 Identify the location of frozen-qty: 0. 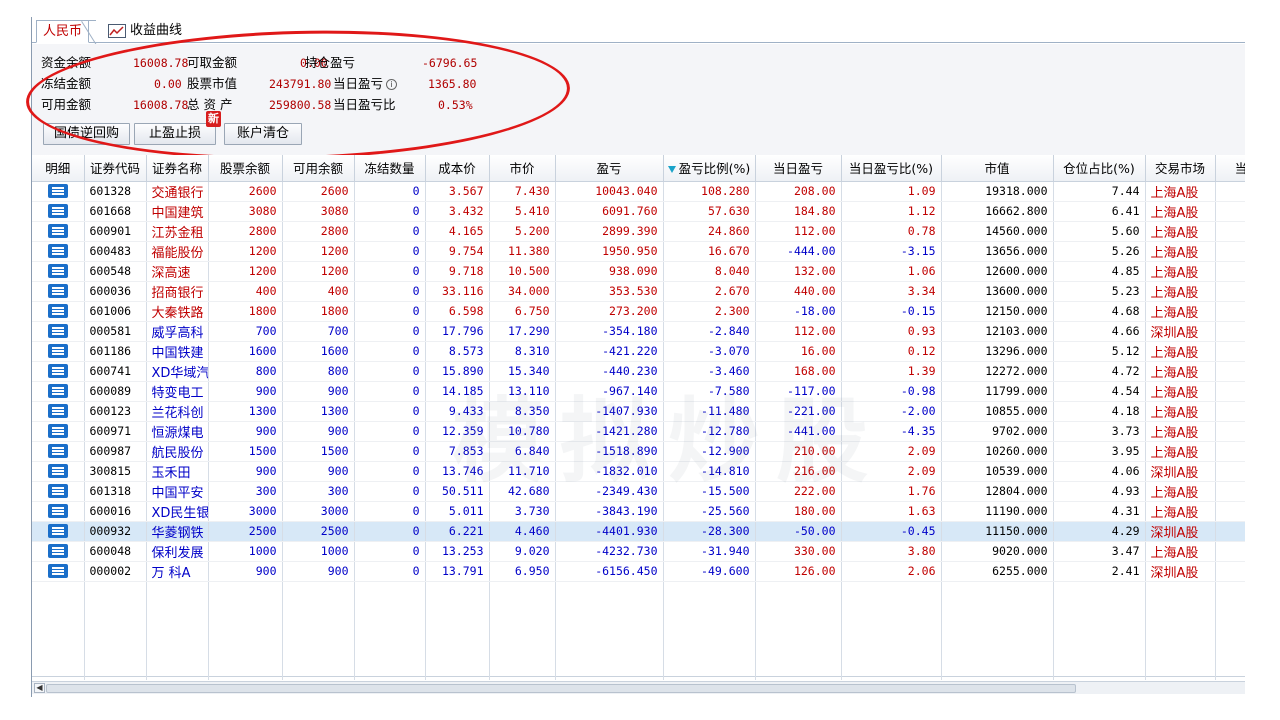
(390, 191).